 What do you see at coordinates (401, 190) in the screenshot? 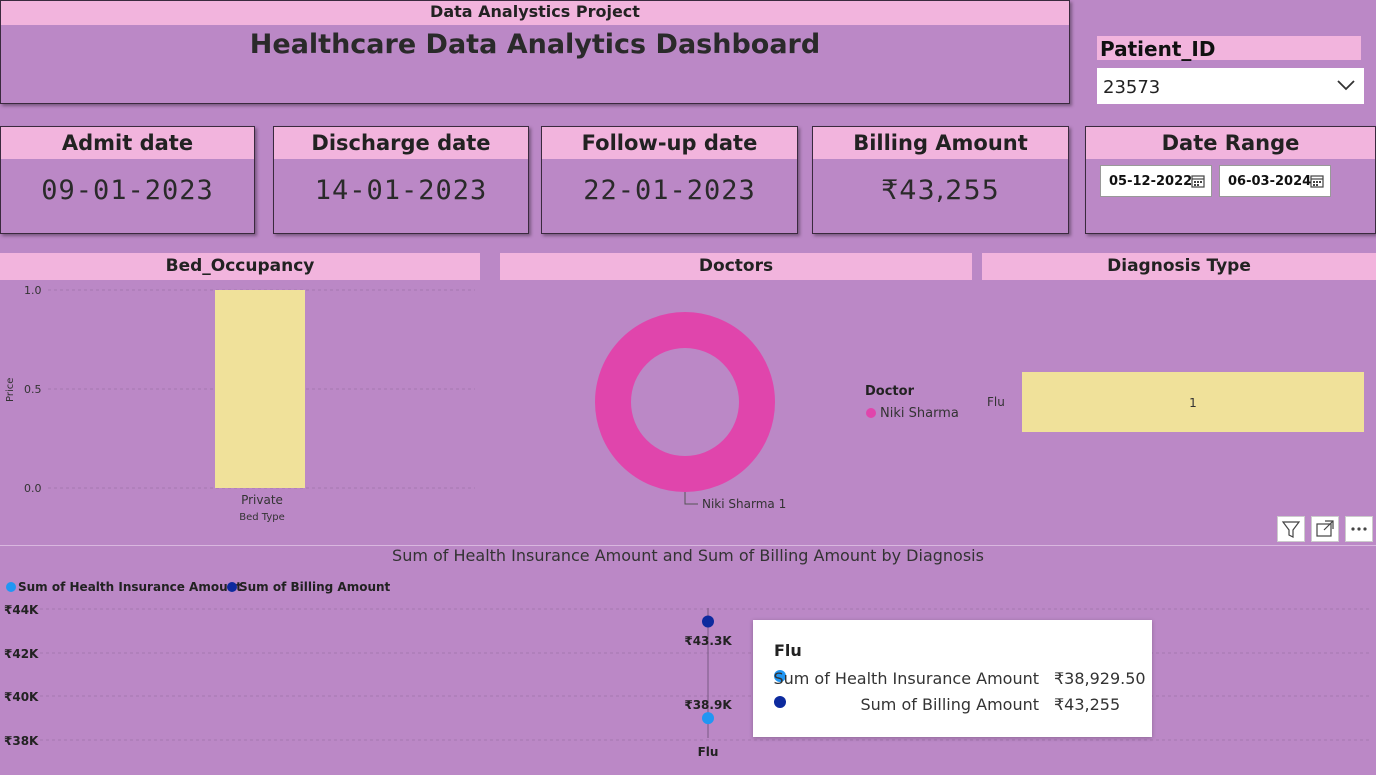
I see `kpi-value: 14-01-2023` at bounding box center [401, 190].